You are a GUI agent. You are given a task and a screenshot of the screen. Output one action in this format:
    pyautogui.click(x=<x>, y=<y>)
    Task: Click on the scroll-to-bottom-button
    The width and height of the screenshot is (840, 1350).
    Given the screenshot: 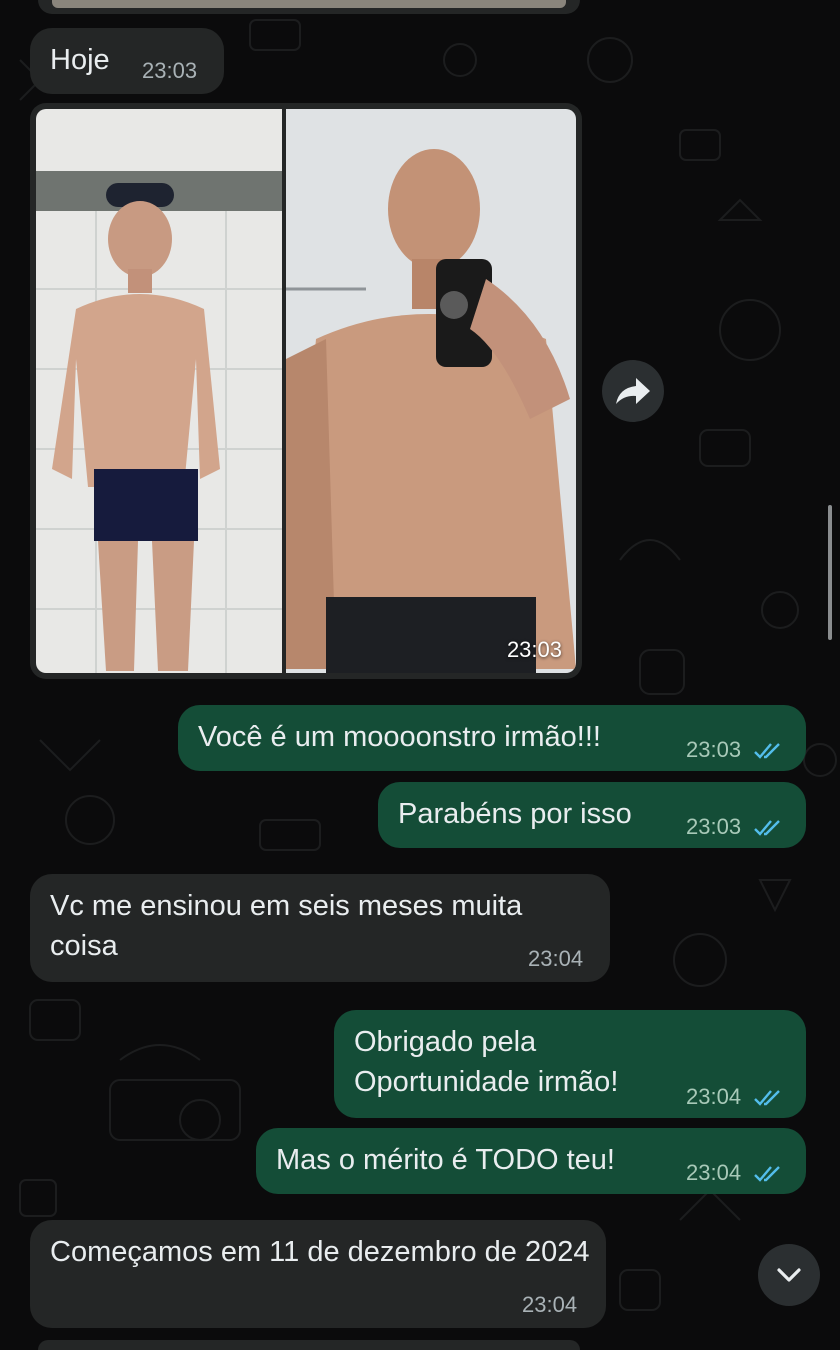 What is the action you would take?
    pyautogui.click(x=789, y=1275)
    